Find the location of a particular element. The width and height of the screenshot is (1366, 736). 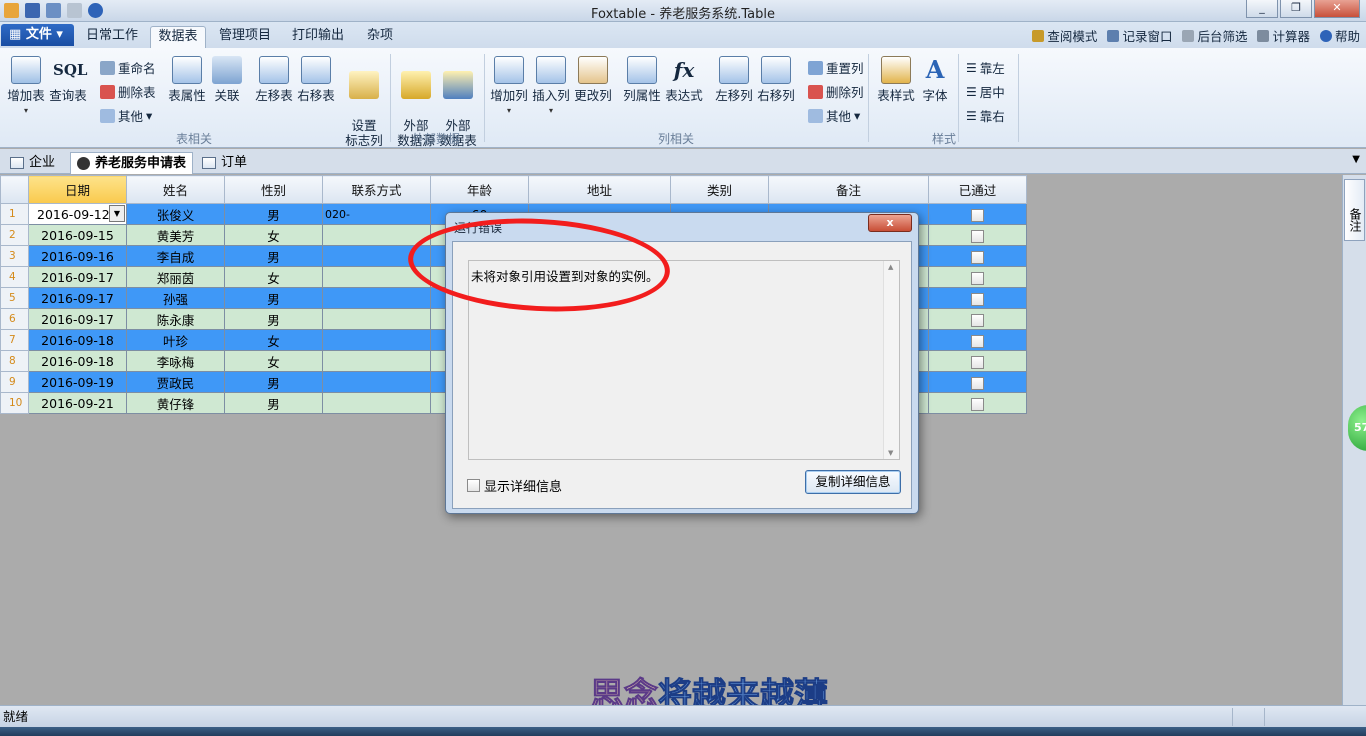

move-column-right-button: 右移列 is located at coordinates (776, 79).